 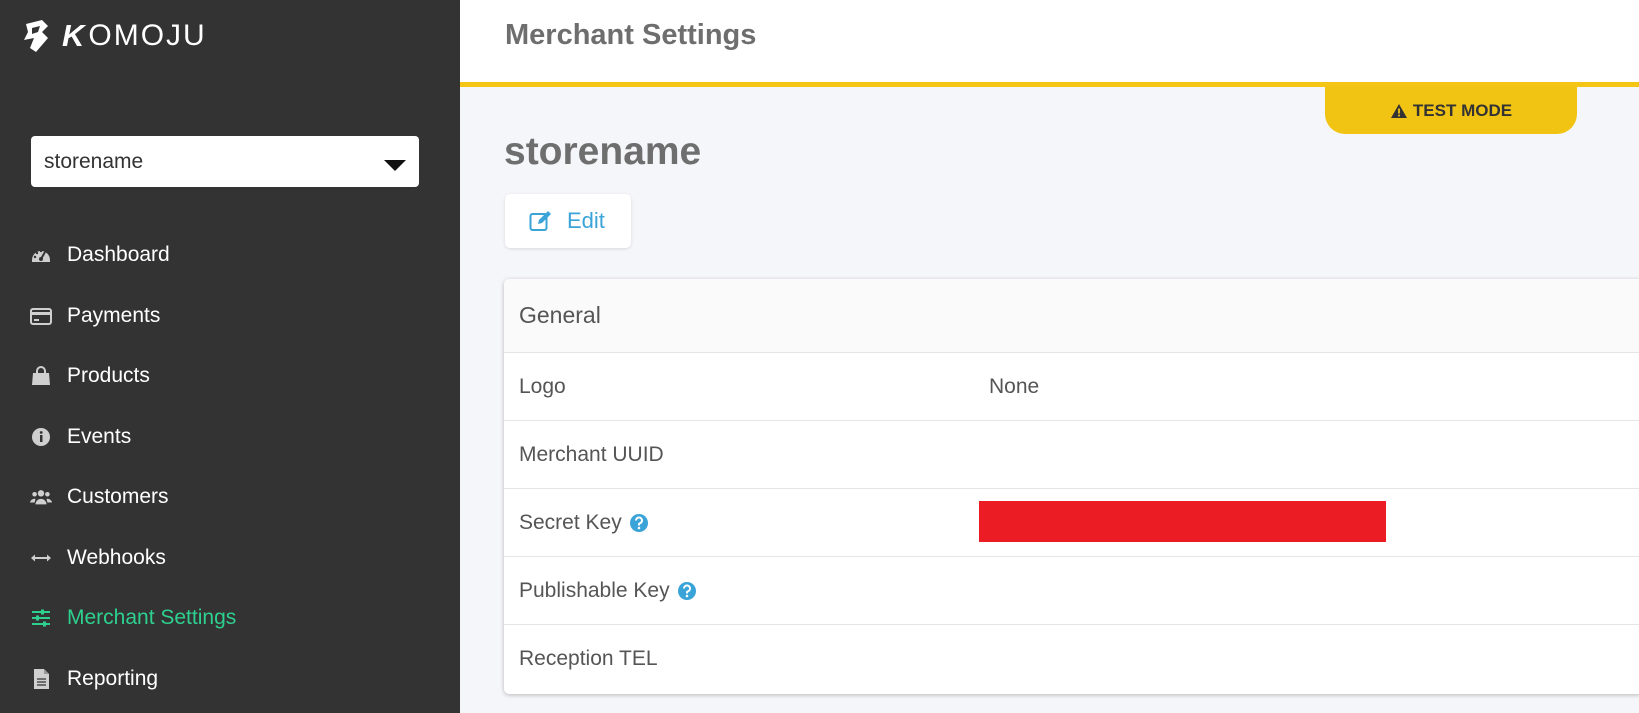 I want to click on row-label: Reception TEL, so click(x=588, y=659).